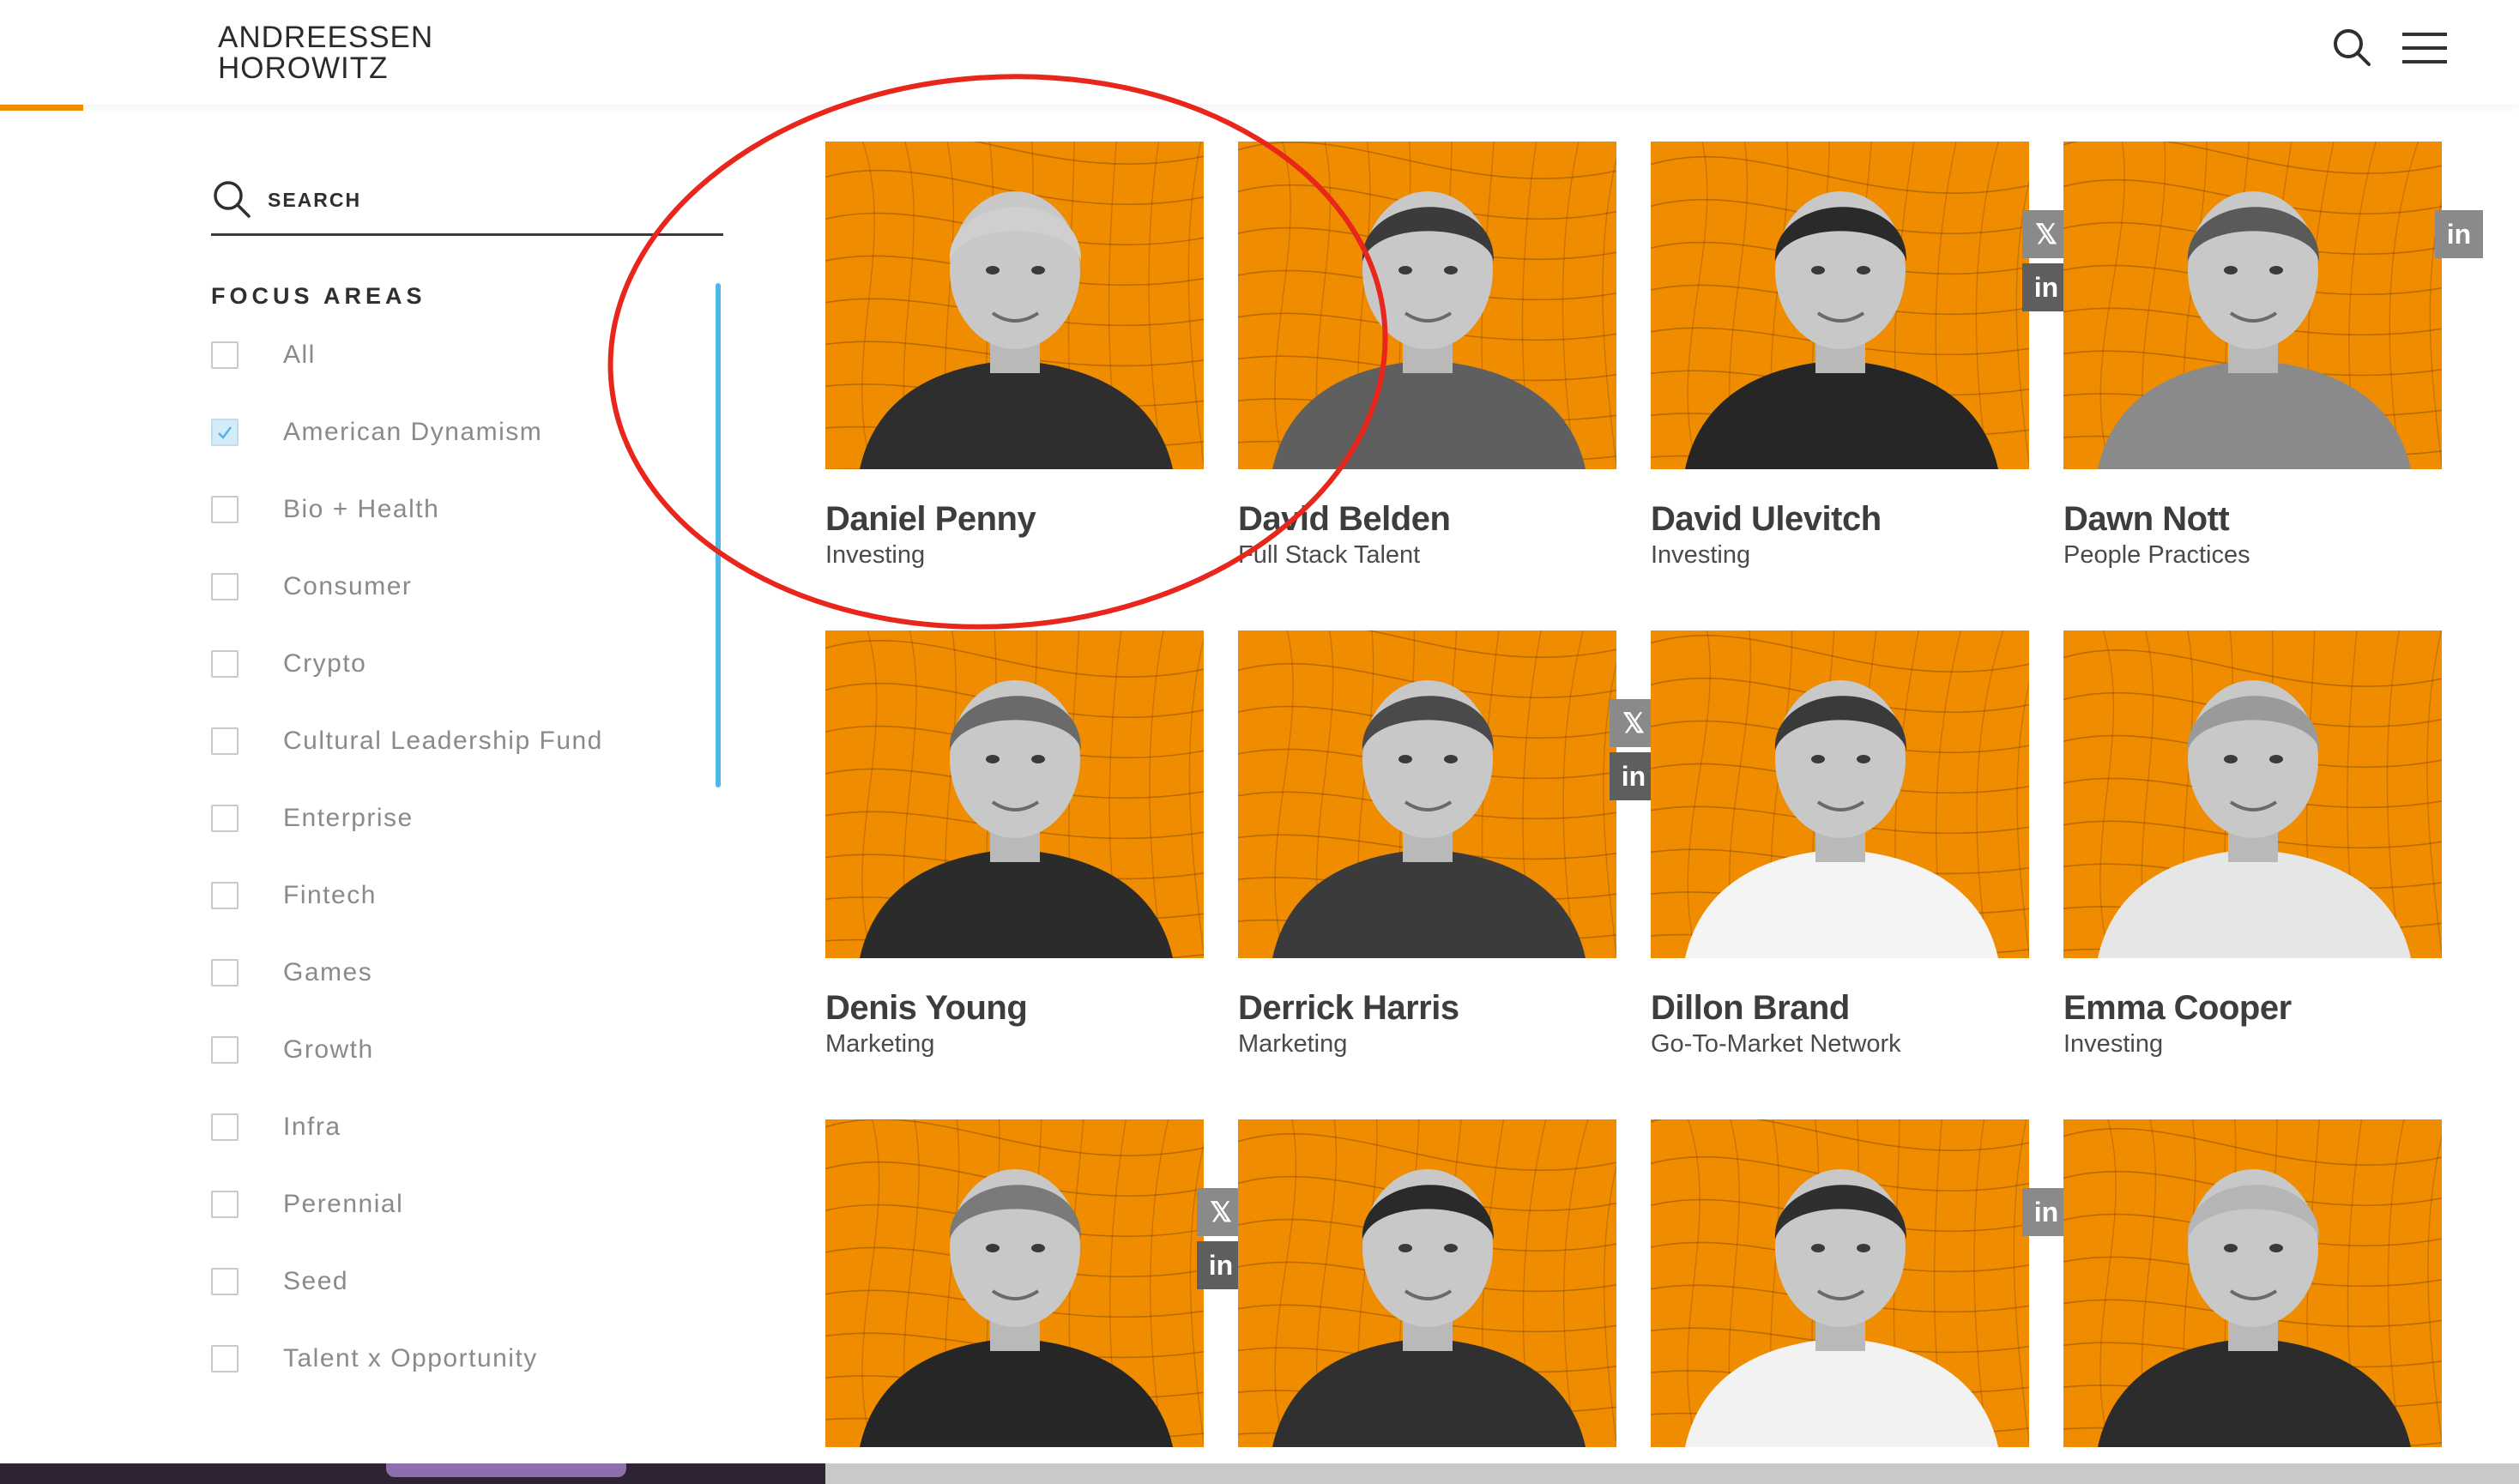  I want to click on team-member-role: People Practices, so click(2156, 555).